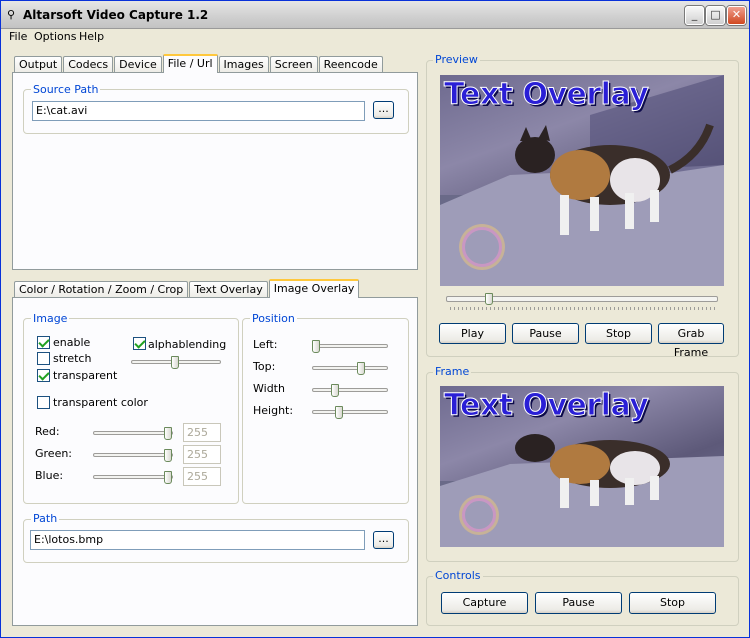 Image resolution: width=750 pixels, height=638 pixels. What do you see at coordinates (197, 540) in the screenshot?
I see `image-path-input: E:\lotos.bmp` at bounding box center [197, 540].